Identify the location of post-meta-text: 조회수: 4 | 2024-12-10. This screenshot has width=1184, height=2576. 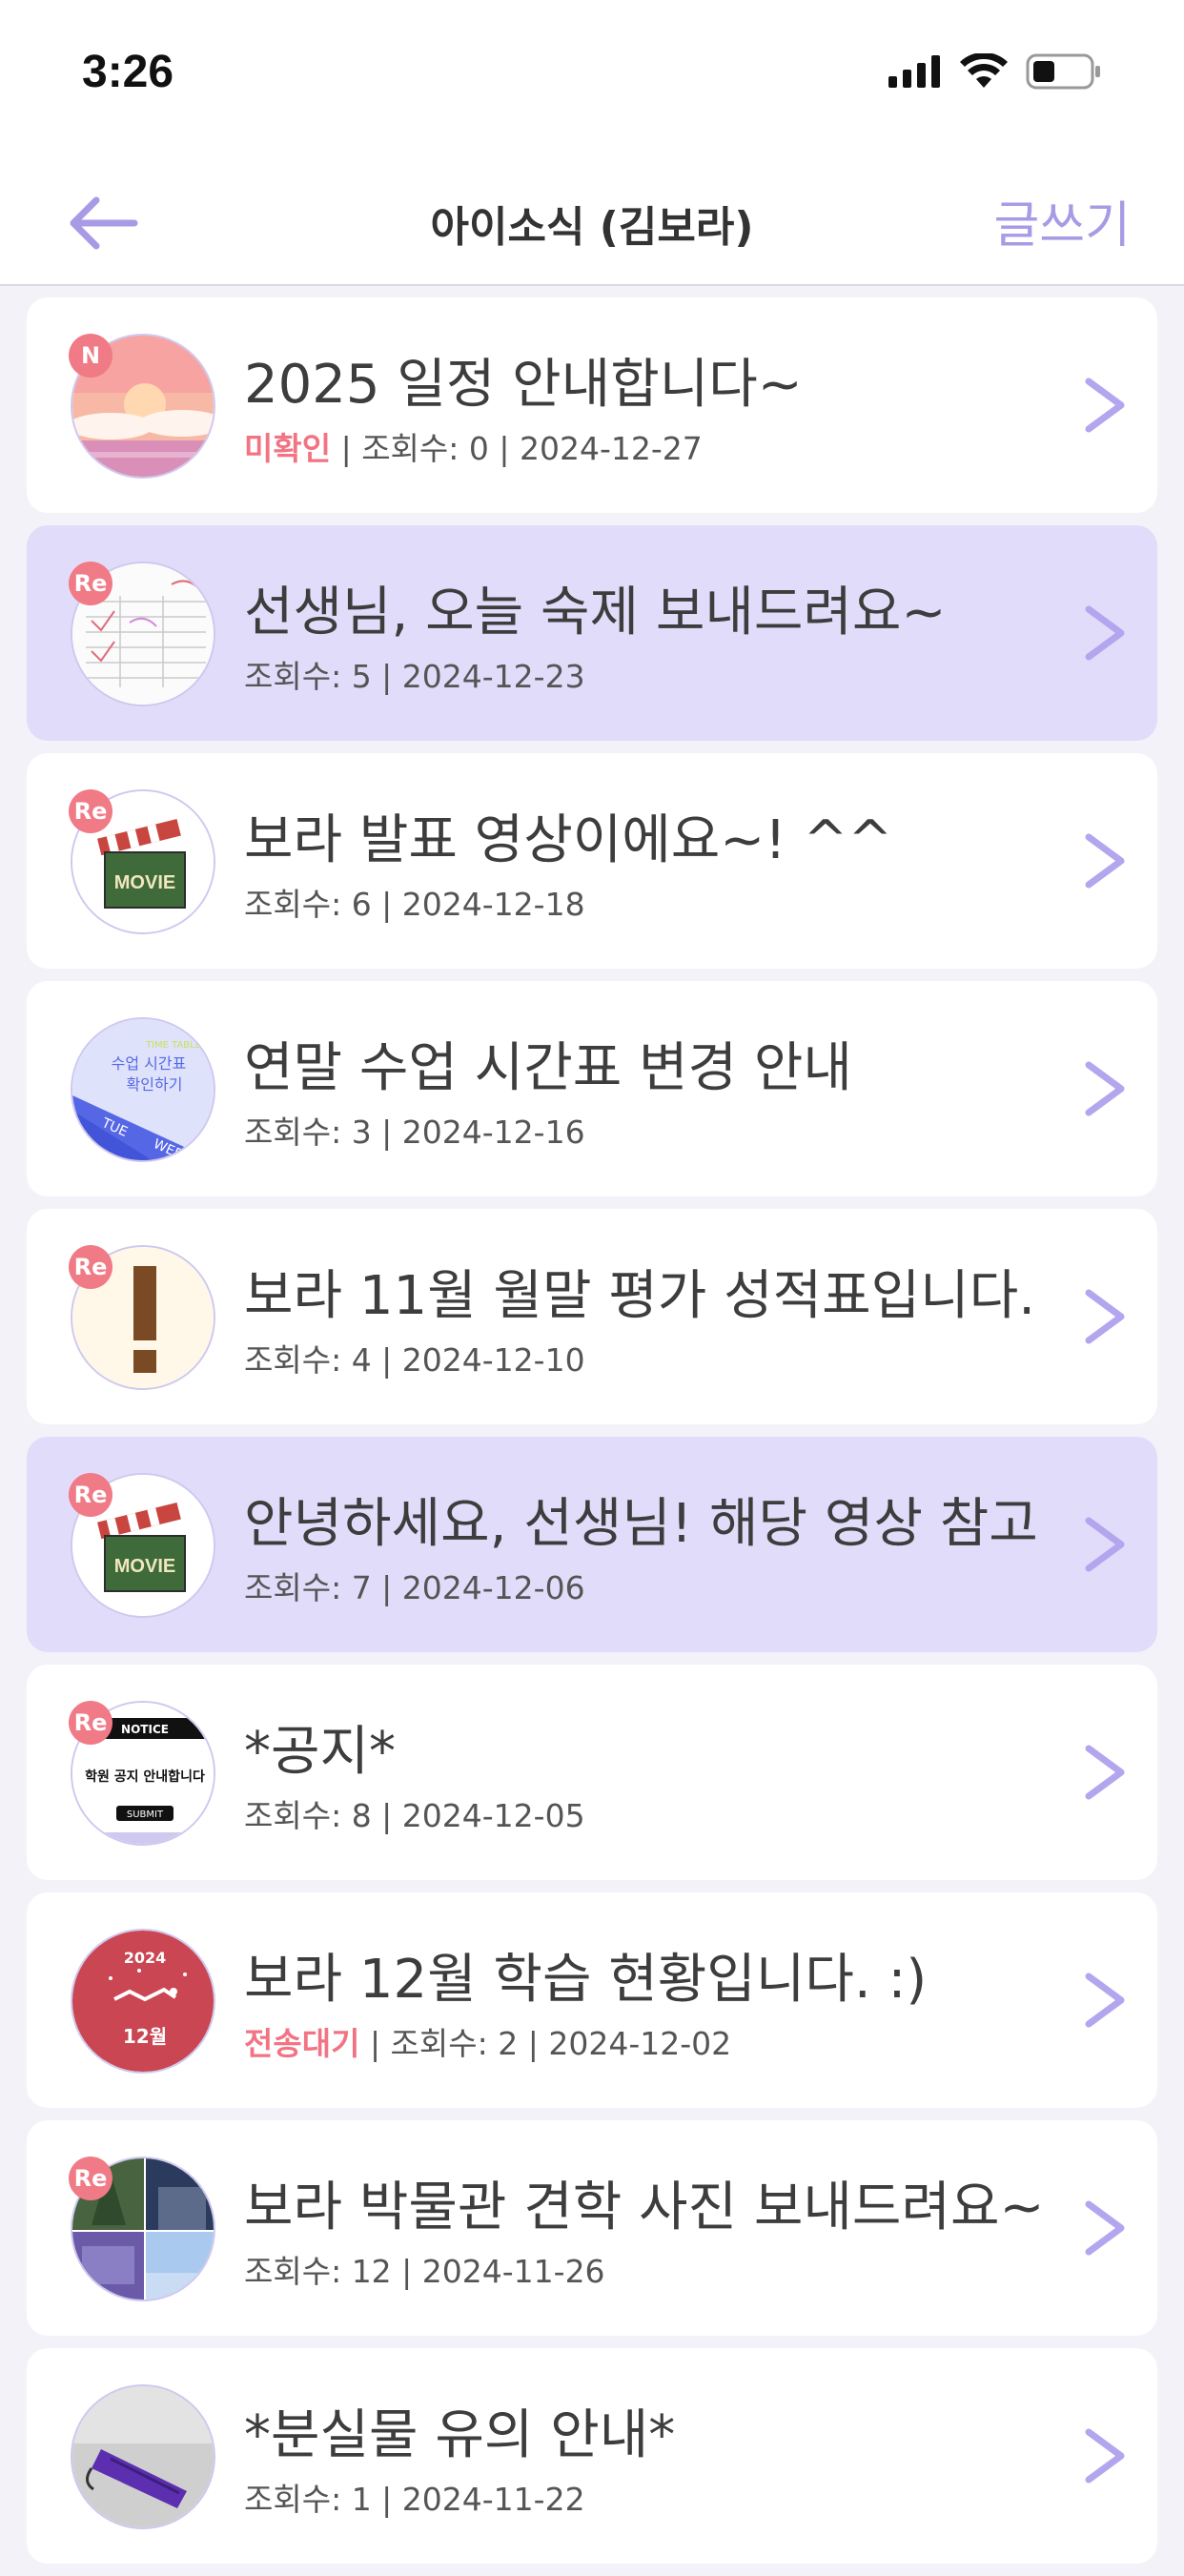
(414, 1360).